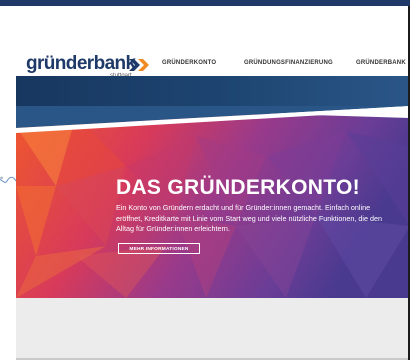  I want to click on background-window-edge: ch, so click(8, 183).